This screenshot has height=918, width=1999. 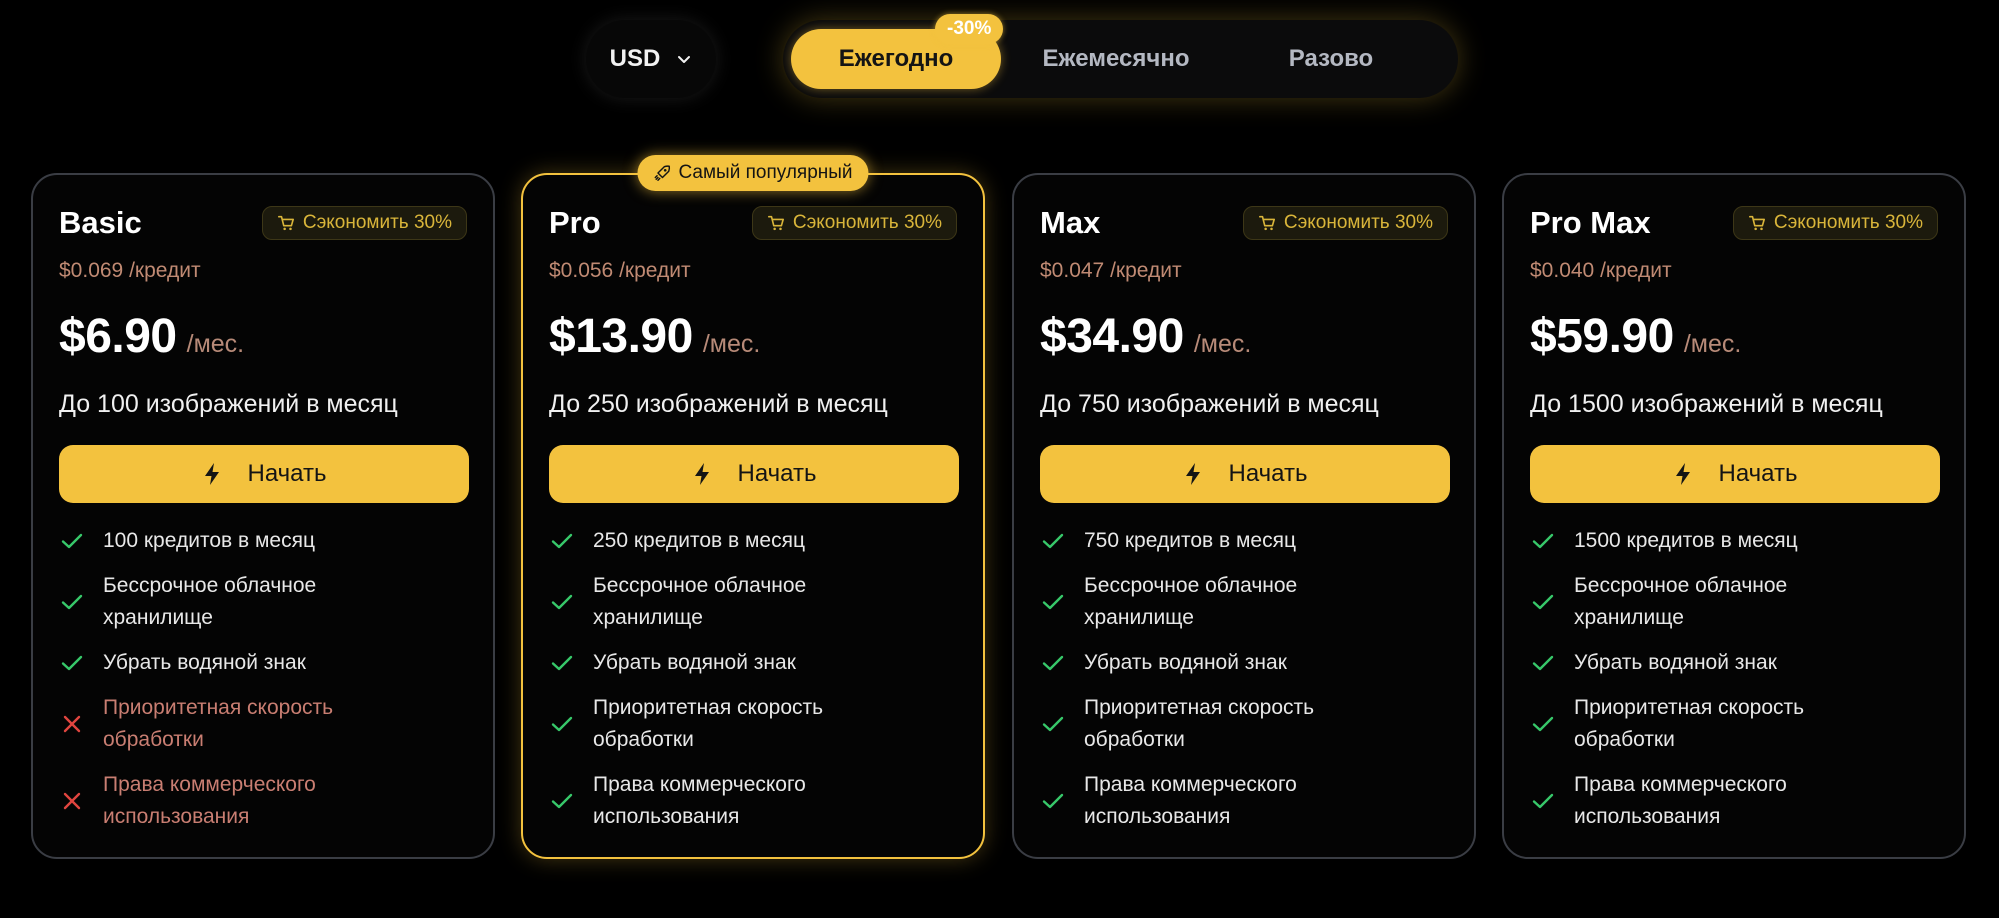 I want to click on plan-price: $13.90, so click(x=621, y=336).